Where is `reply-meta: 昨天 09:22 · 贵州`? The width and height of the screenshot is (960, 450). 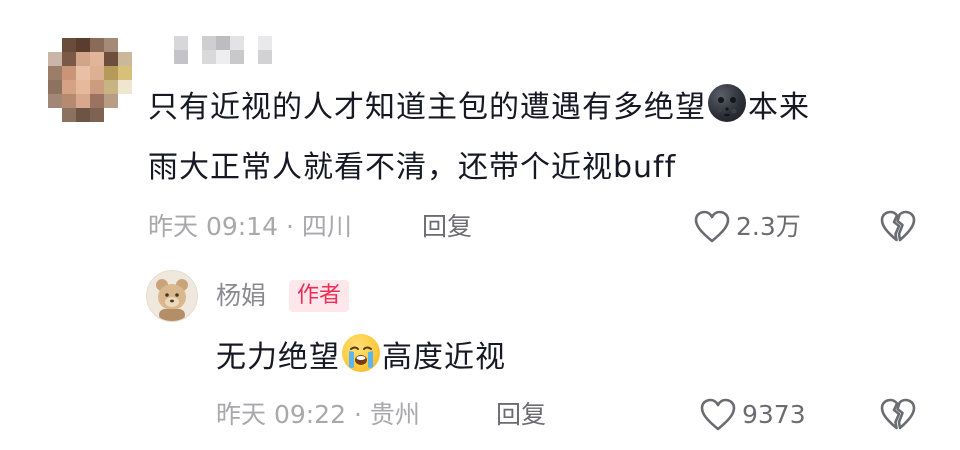 reply-meta: 昨天 09:22 · 贵州 is located at coordinates (318, 414).